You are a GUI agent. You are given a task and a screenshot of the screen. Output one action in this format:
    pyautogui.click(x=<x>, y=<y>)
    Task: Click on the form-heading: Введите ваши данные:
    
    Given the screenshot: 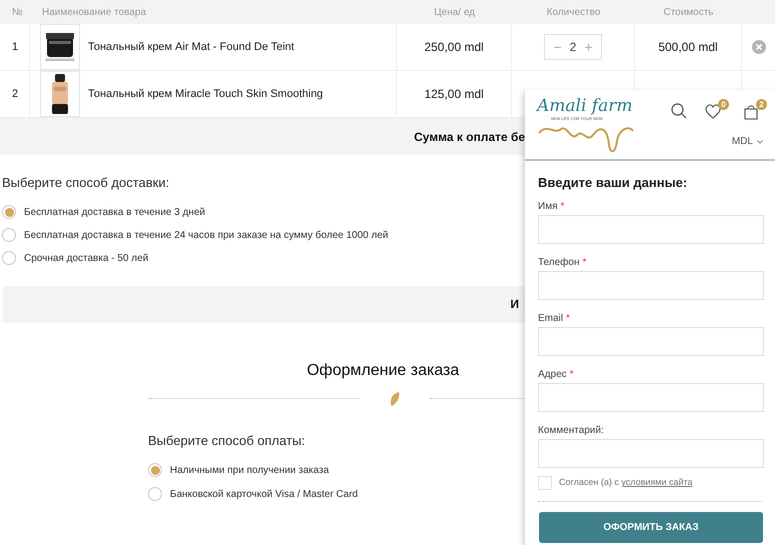 What is the action you would take?
    pyautogui.click(x=613, y=183)
    